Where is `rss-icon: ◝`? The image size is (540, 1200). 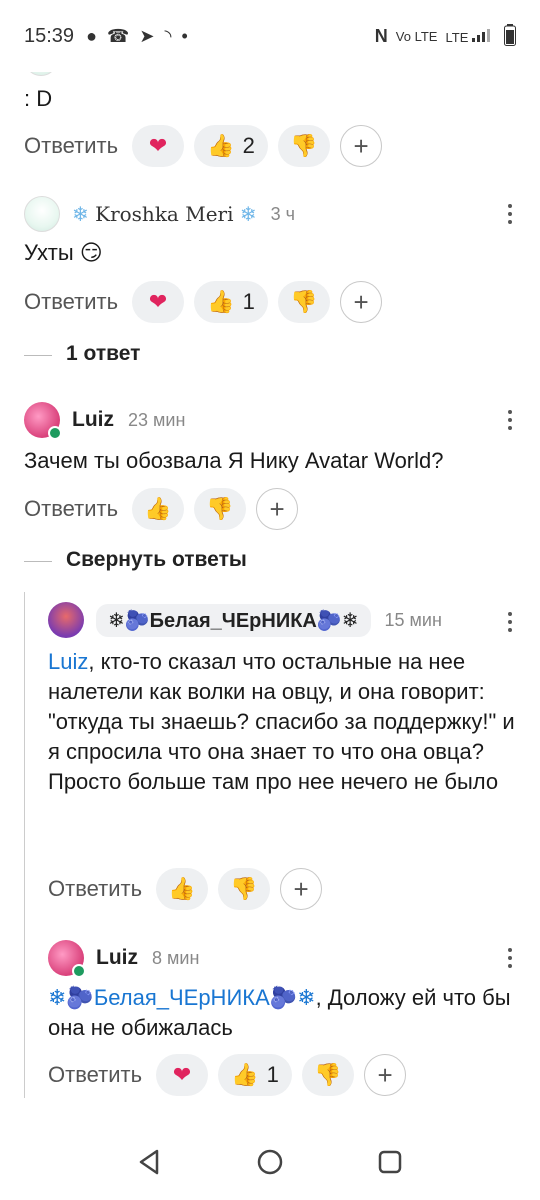 rss-icon: ◝ is located at coordinates (168, 35).